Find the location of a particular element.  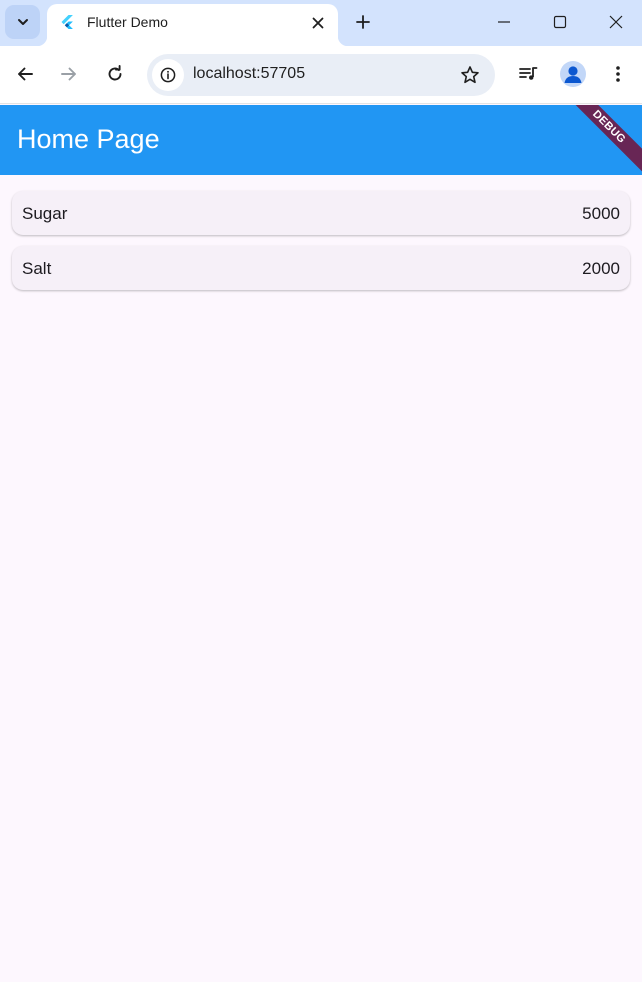

arrow-left-icon is located at coordinates (25, 74).